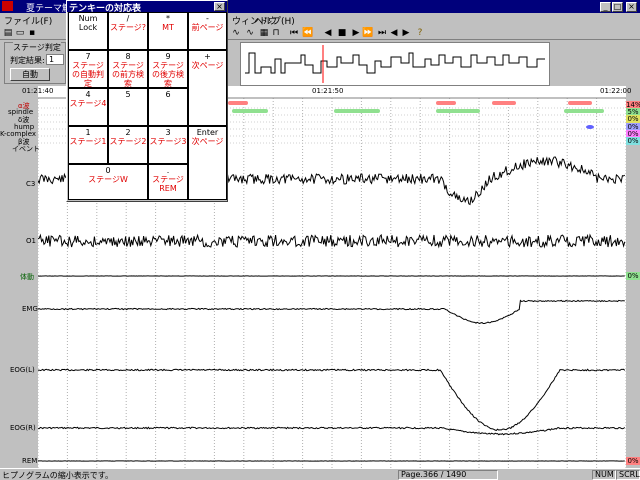  Describe the element at coordinates (605, 7) in the screenshot. I see `minimize-button: _` at that location.